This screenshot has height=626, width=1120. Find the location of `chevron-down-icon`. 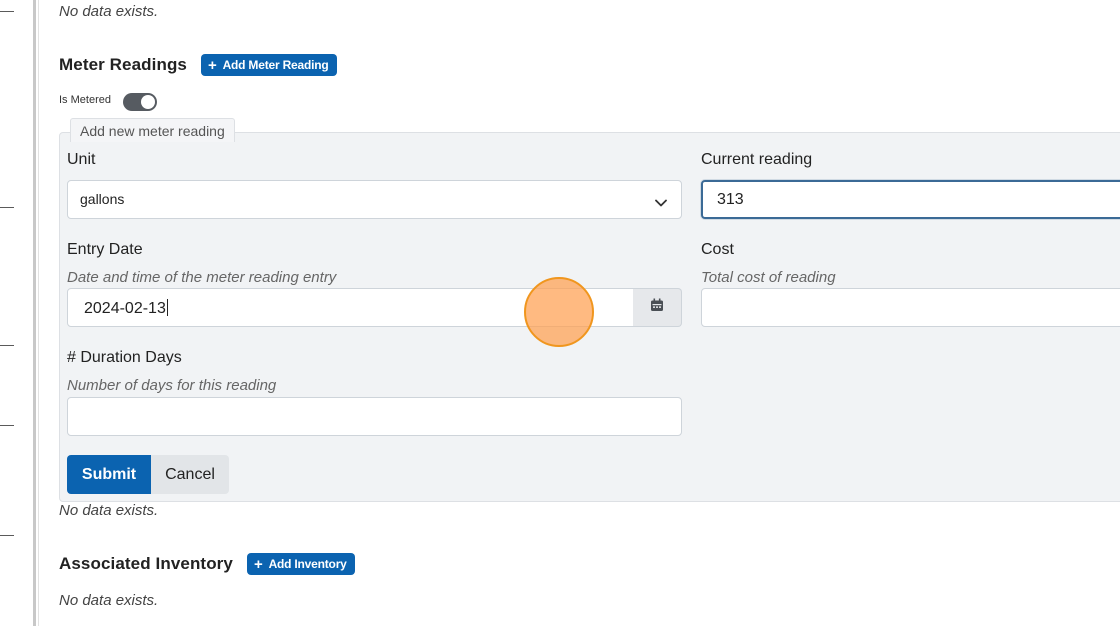

chevron-down-icon is located at coordinates (661, 203).